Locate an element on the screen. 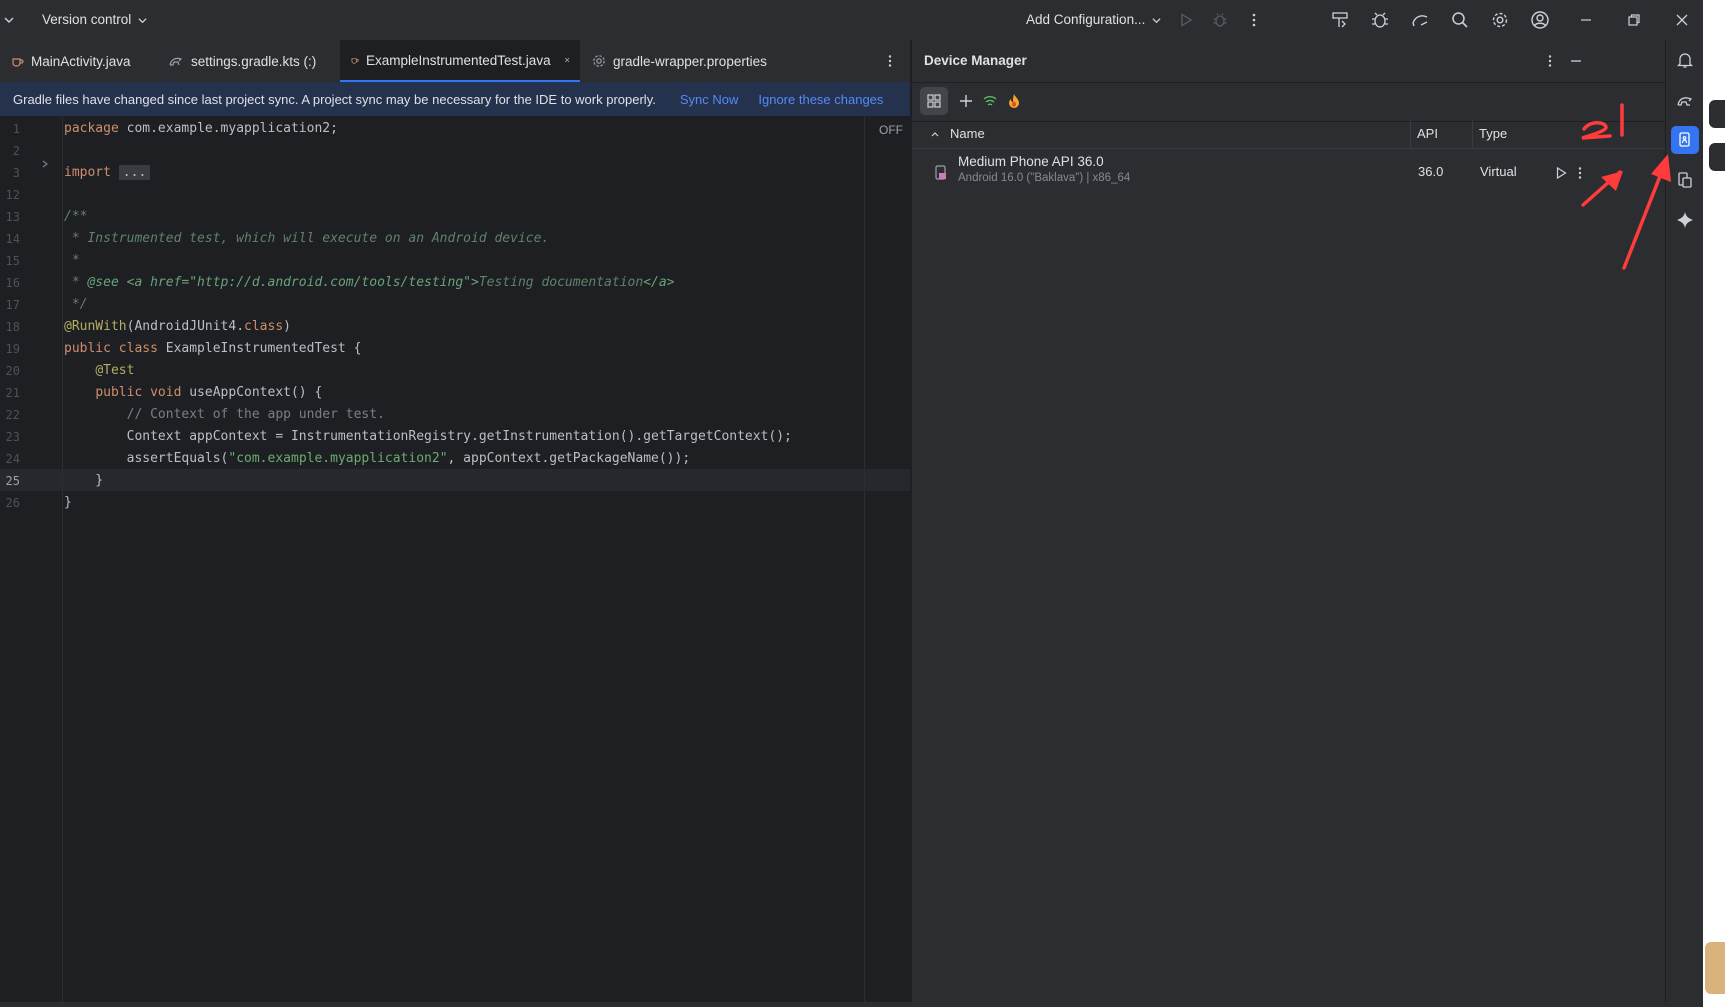  search-button is located at coordinates (1460, 20).